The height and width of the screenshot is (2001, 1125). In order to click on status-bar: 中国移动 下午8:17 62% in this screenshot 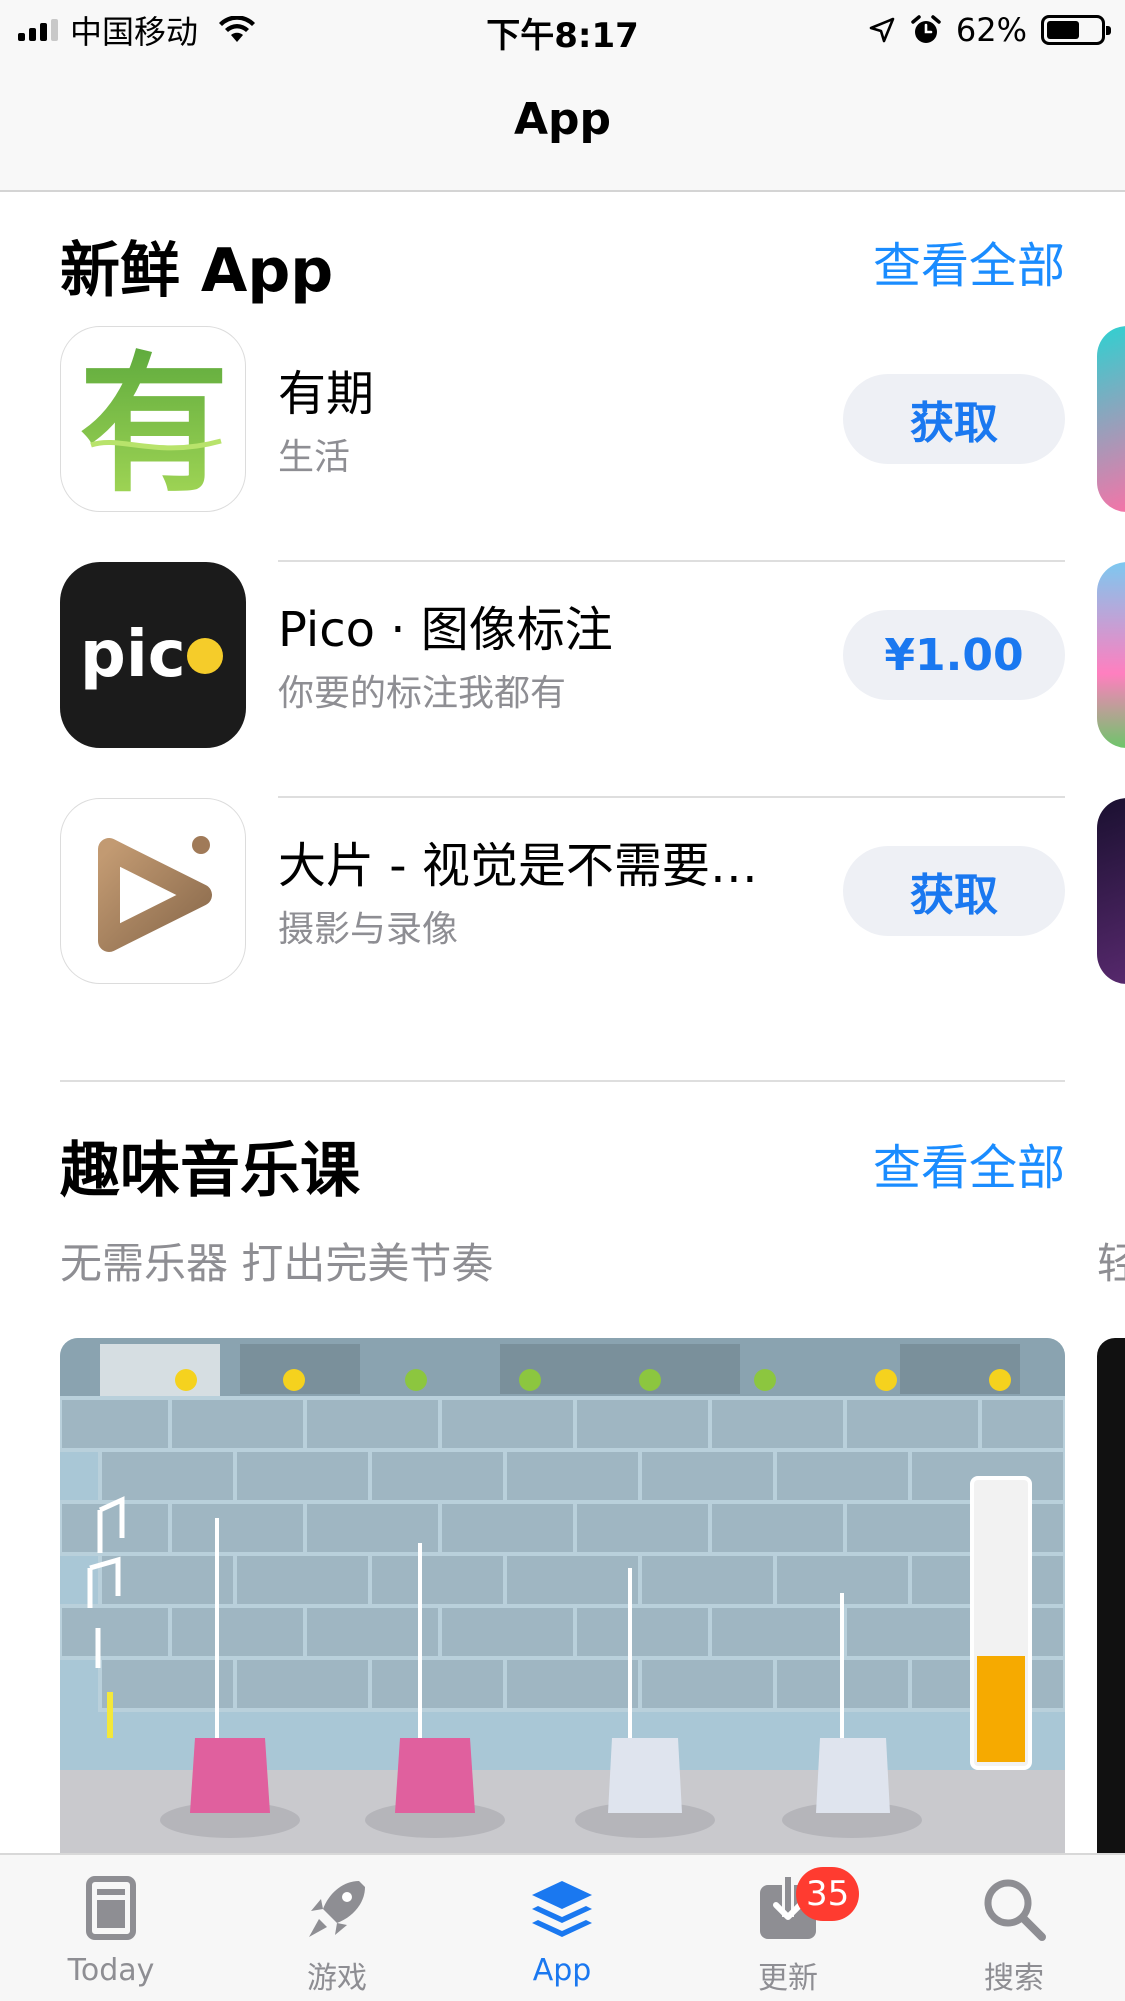, I will do `click(562, 30)`.